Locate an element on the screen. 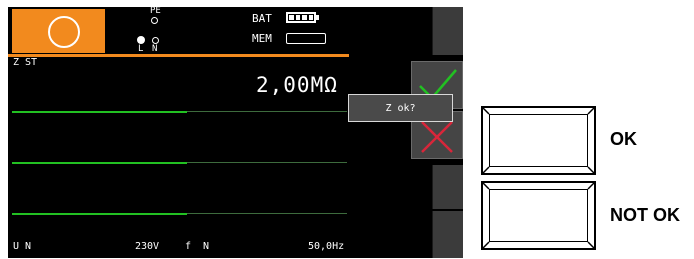  voltage-value: 230V is located at coordinates (147, 246).